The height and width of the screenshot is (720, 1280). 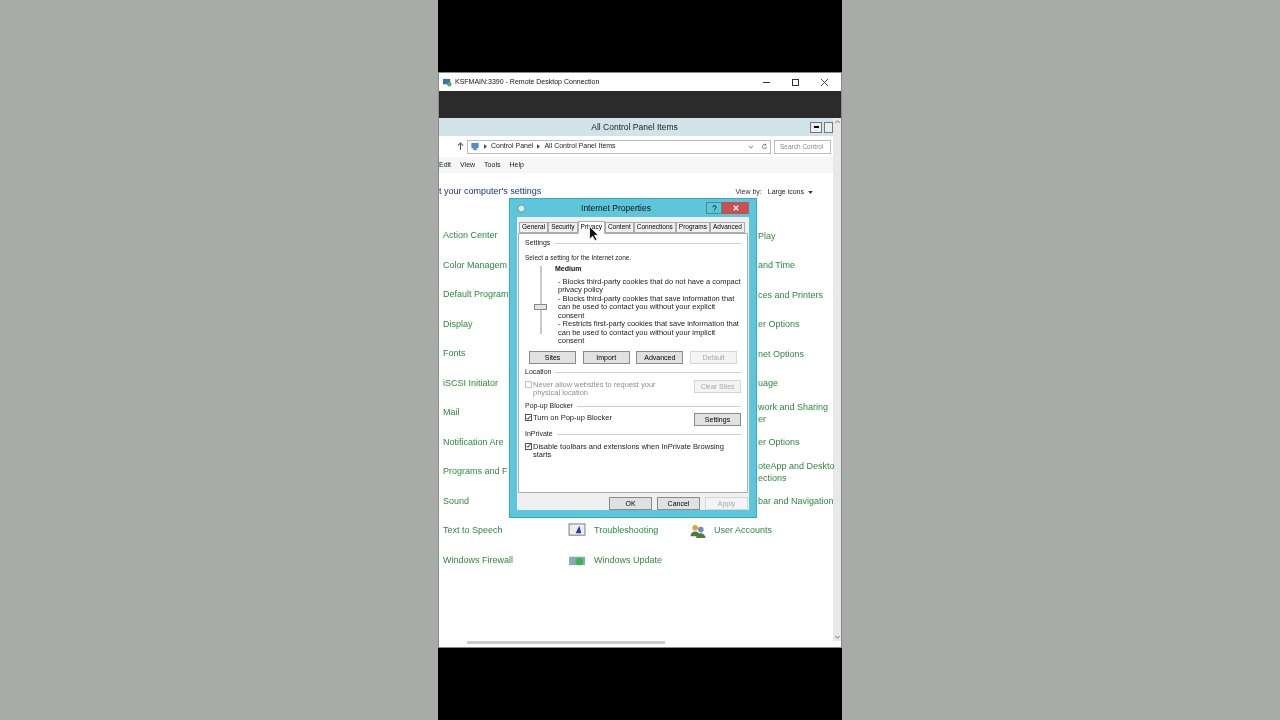 I want to click on chevron-down-icon, so click(x=751, y=146).